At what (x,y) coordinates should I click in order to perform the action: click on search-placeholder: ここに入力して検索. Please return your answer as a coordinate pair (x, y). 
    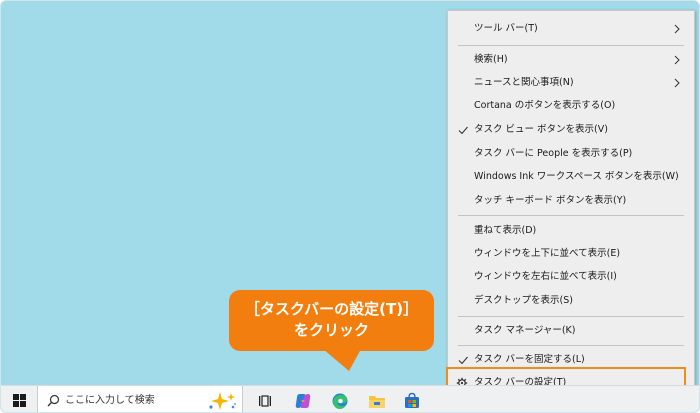
    Looking at the image, I should click on (110, 400).